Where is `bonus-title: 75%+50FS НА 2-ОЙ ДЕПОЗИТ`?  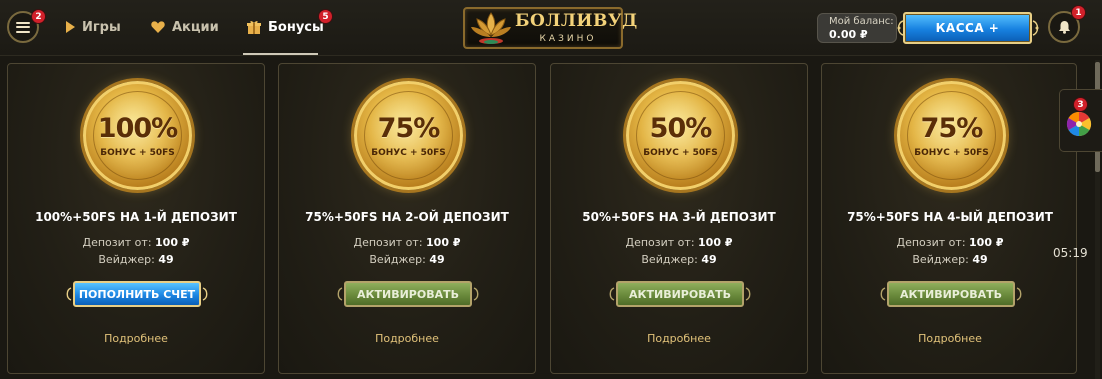
bonus-title: 75%+50FS НА 2-ОЙ ДЕПОЗИТ is located at coordinates (407, 217).